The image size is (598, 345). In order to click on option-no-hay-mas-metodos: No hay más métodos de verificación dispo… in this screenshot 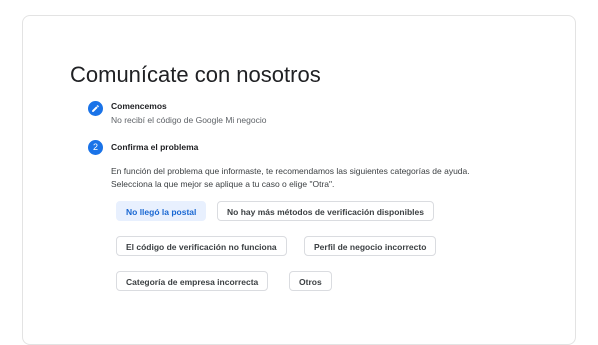, I will do `click(325, 211)`.